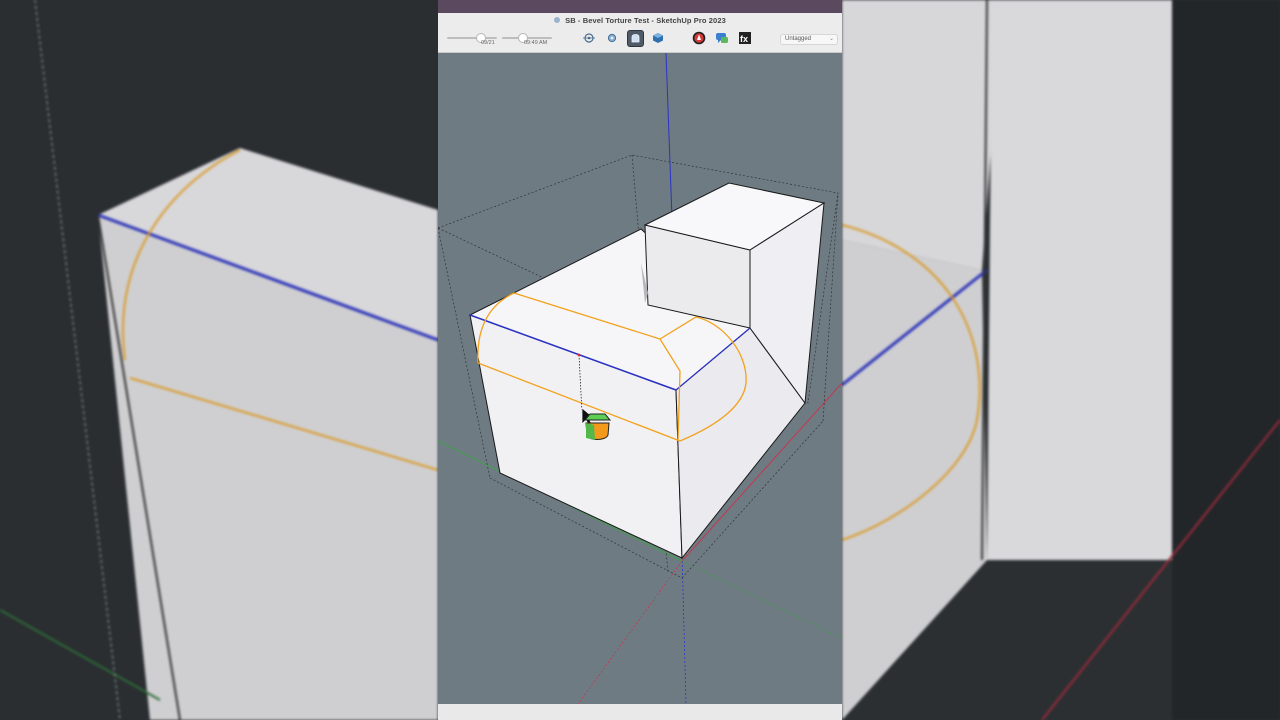 Image resolution: width=1280 pixels, height=720 pixels. Describe the element at coordinates (635, 38) in the screenshot. I see `bevel-tool-icon` at that location.